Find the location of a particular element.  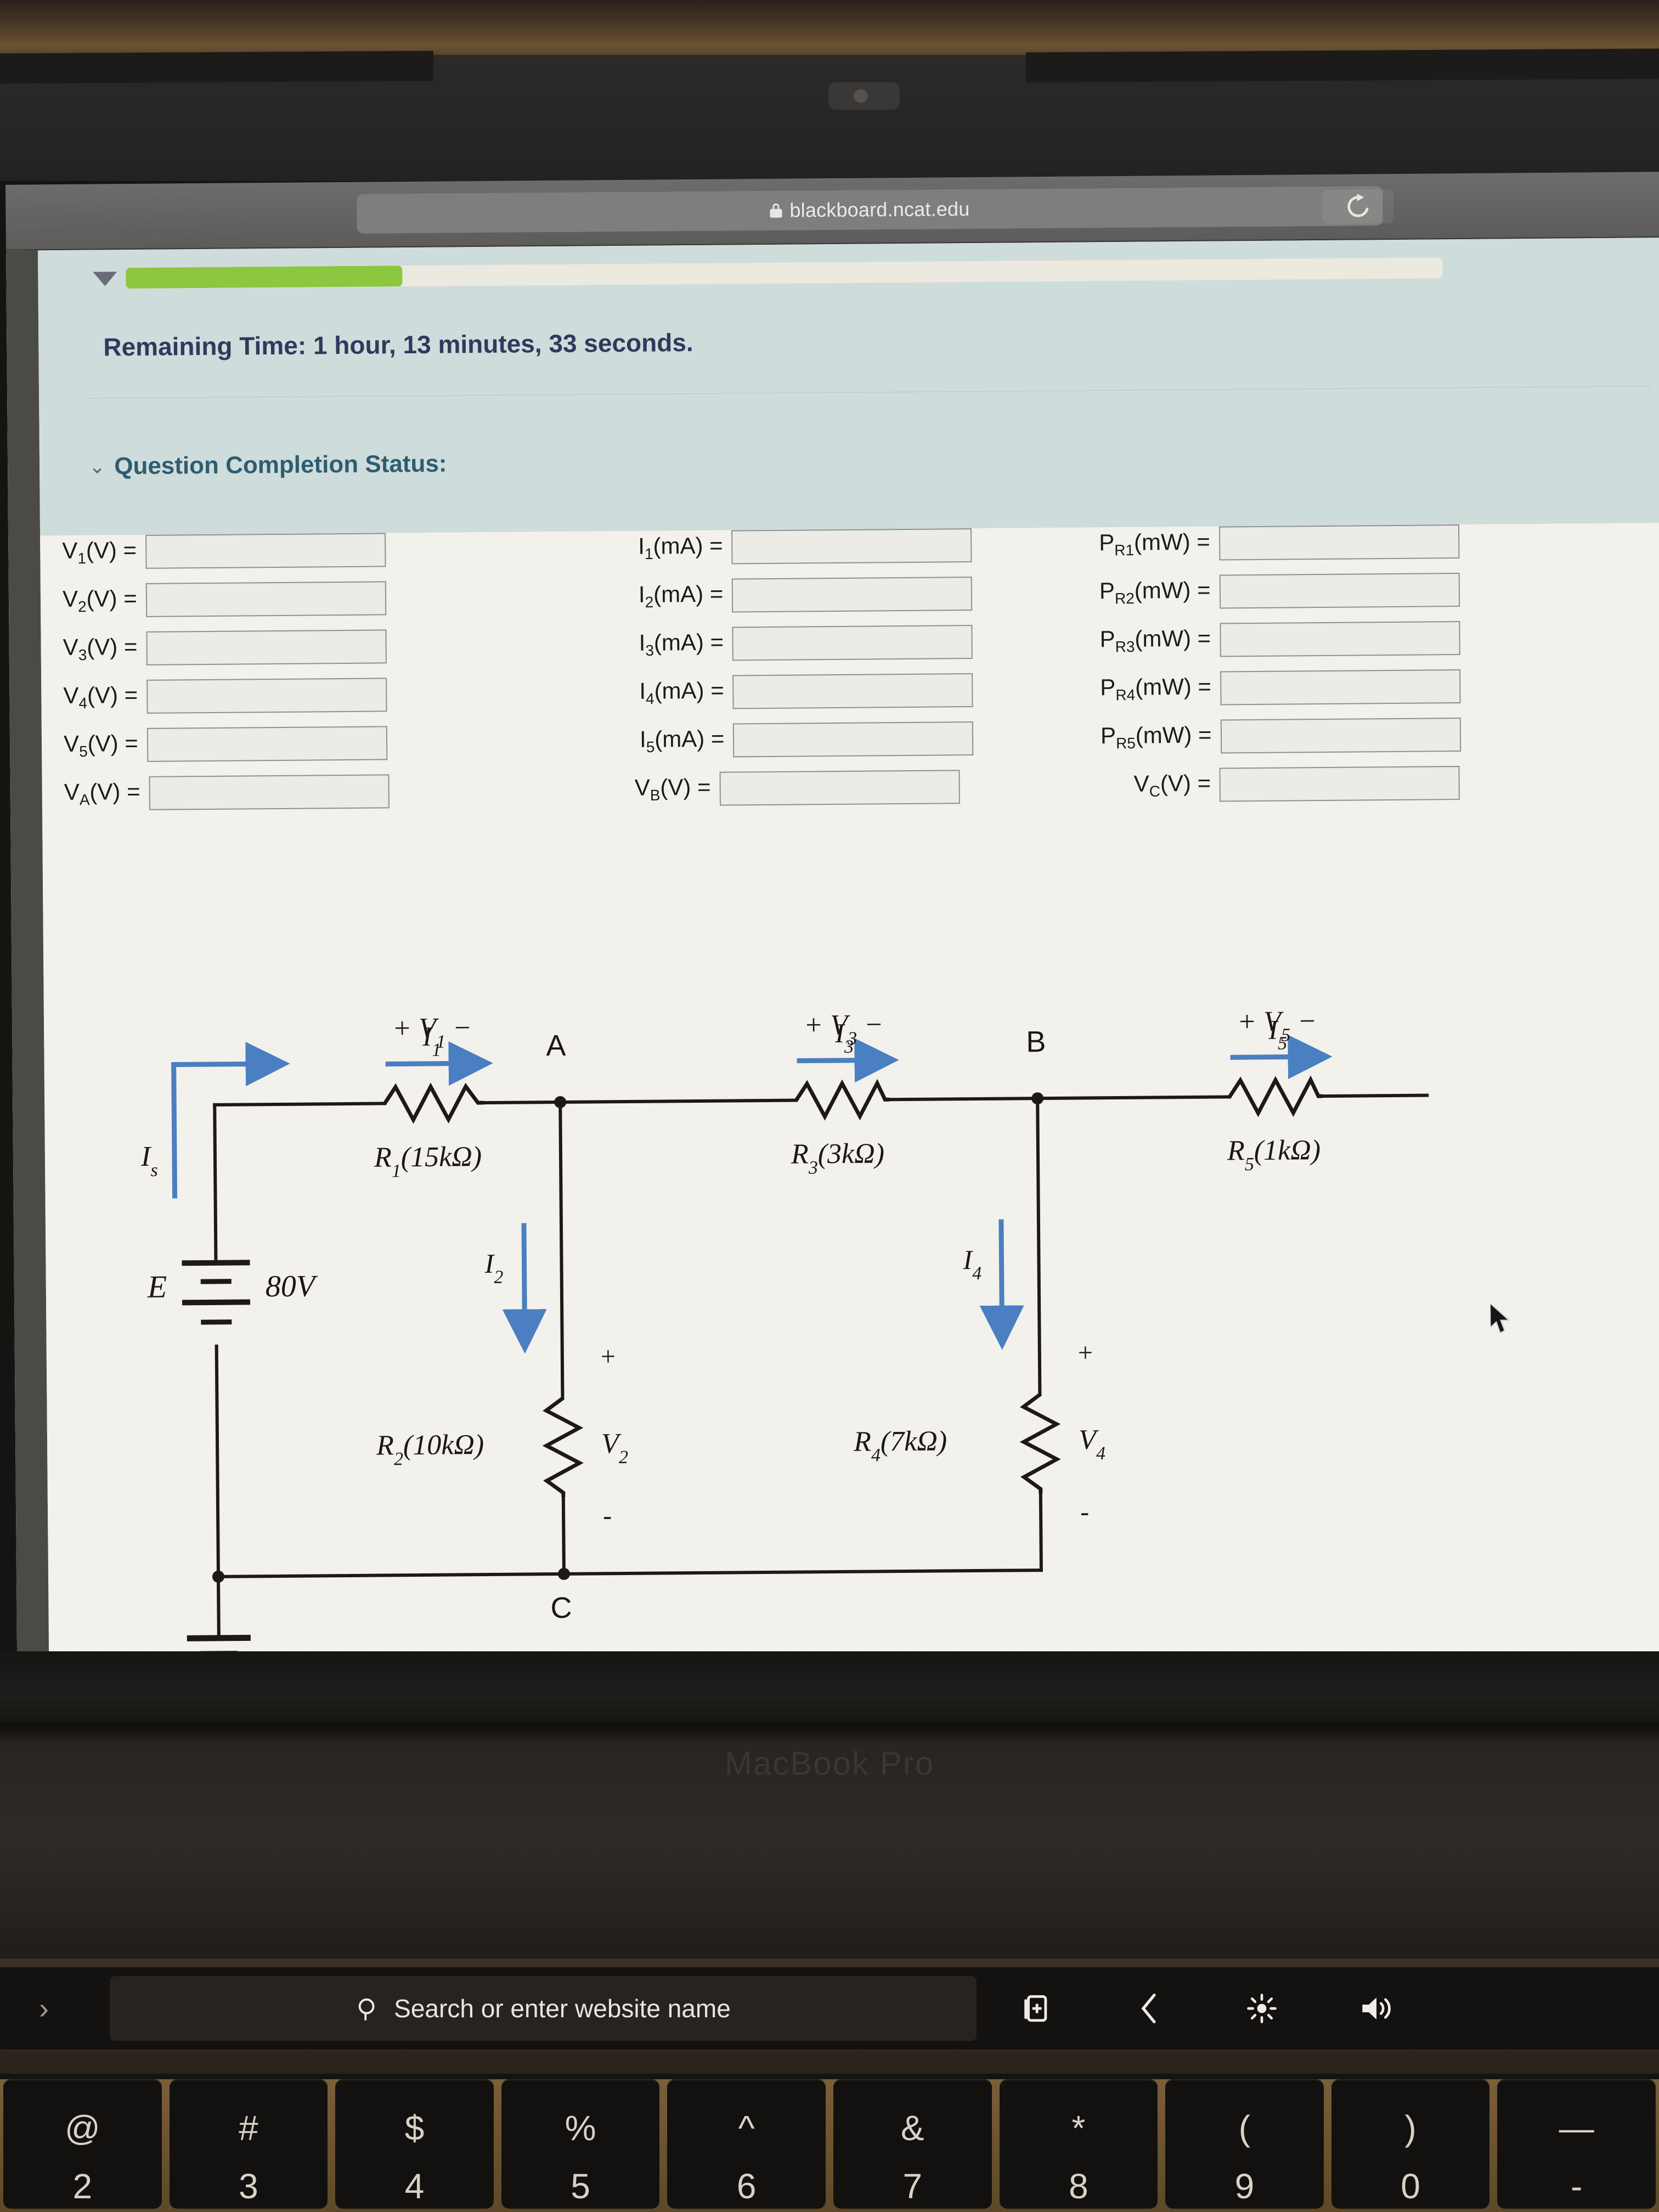

key-lower-glyph: 7 is located at coordinates (912, 2186).